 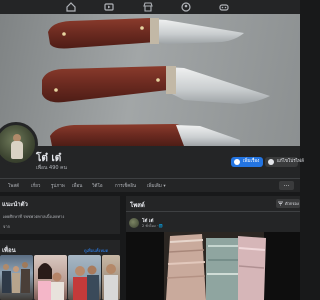 I want to click on about-education: เคยศึกษาที่ รพชพวตทาลเบิ้งเลยทาง, so click(x=34, y=216).